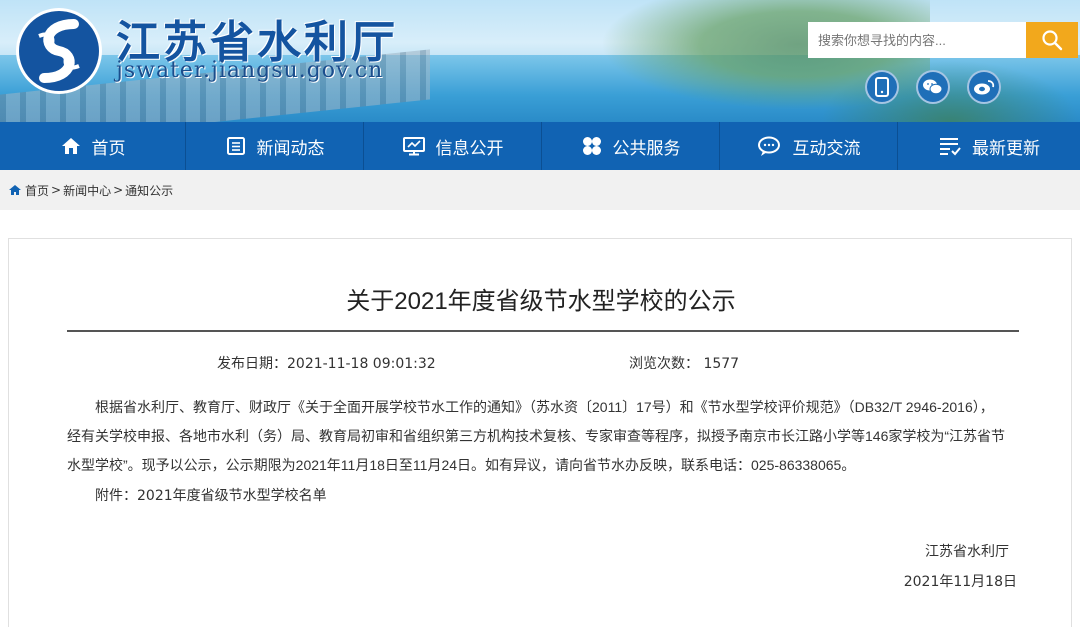  What do you see at coordinates (950, 147) in the screenshot?
I see `update-icon` at bounding box center [950, 147].